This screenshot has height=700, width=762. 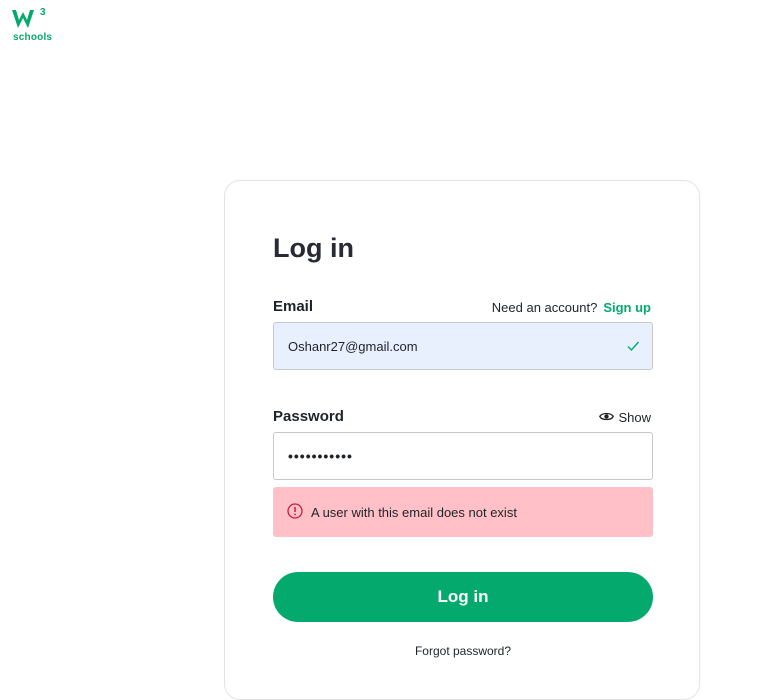 I want to click on w3schools-logo: 3 schools, so click(x=32, y=25).